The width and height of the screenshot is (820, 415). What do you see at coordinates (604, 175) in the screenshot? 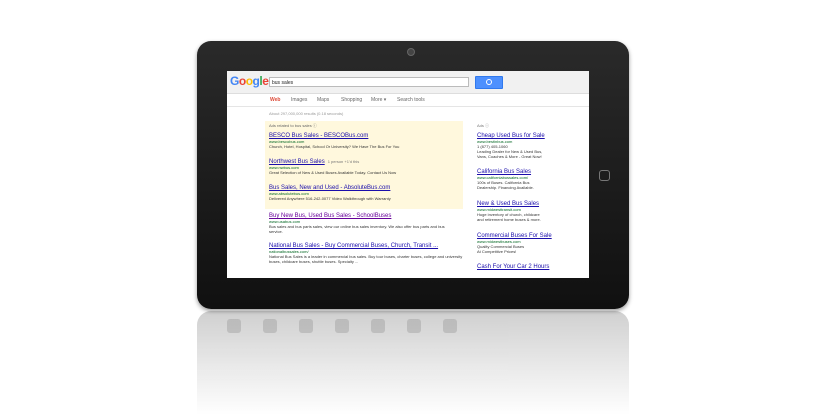
I see `home-button` at bounding box center [604, 175].